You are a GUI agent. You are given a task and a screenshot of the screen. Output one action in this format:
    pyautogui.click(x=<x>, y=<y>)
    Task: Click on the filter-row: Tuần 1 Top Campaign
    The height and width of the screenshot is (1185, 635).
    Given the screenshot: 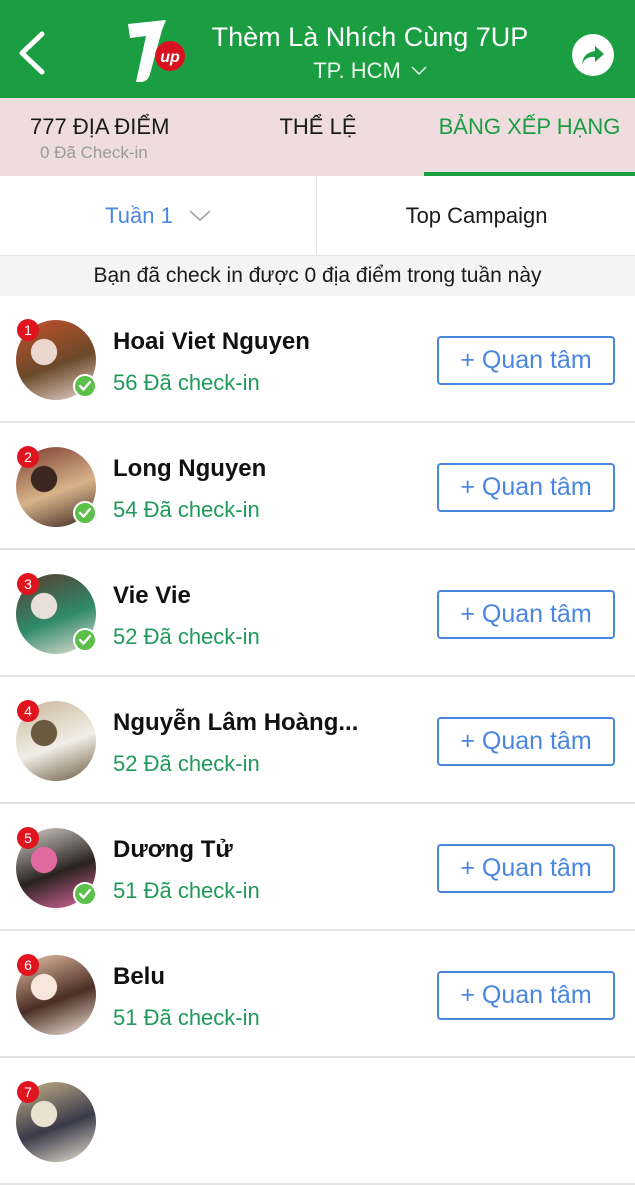 What is the action you would take?
    pyautogui.click(x=317, y=216)
    